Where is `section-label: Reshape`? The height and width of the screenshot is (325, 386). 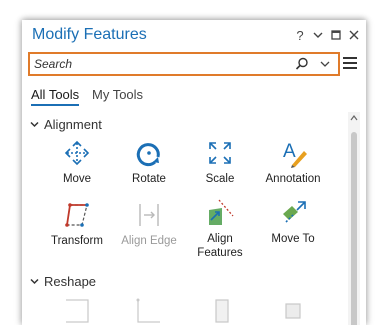 section-label: Reshape is located at coordinates (70, 281).